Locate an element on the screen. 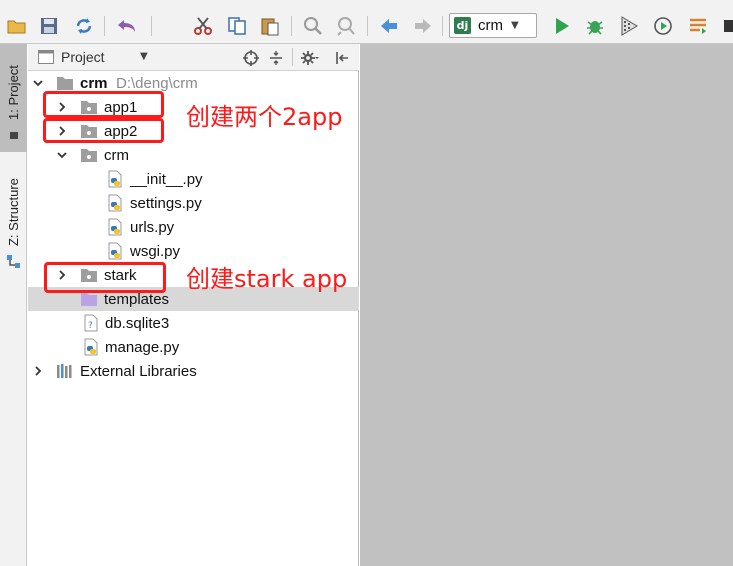 This screenshot has width=733, height=566. annotation-box-app1 is located at coordinates (103, 104).